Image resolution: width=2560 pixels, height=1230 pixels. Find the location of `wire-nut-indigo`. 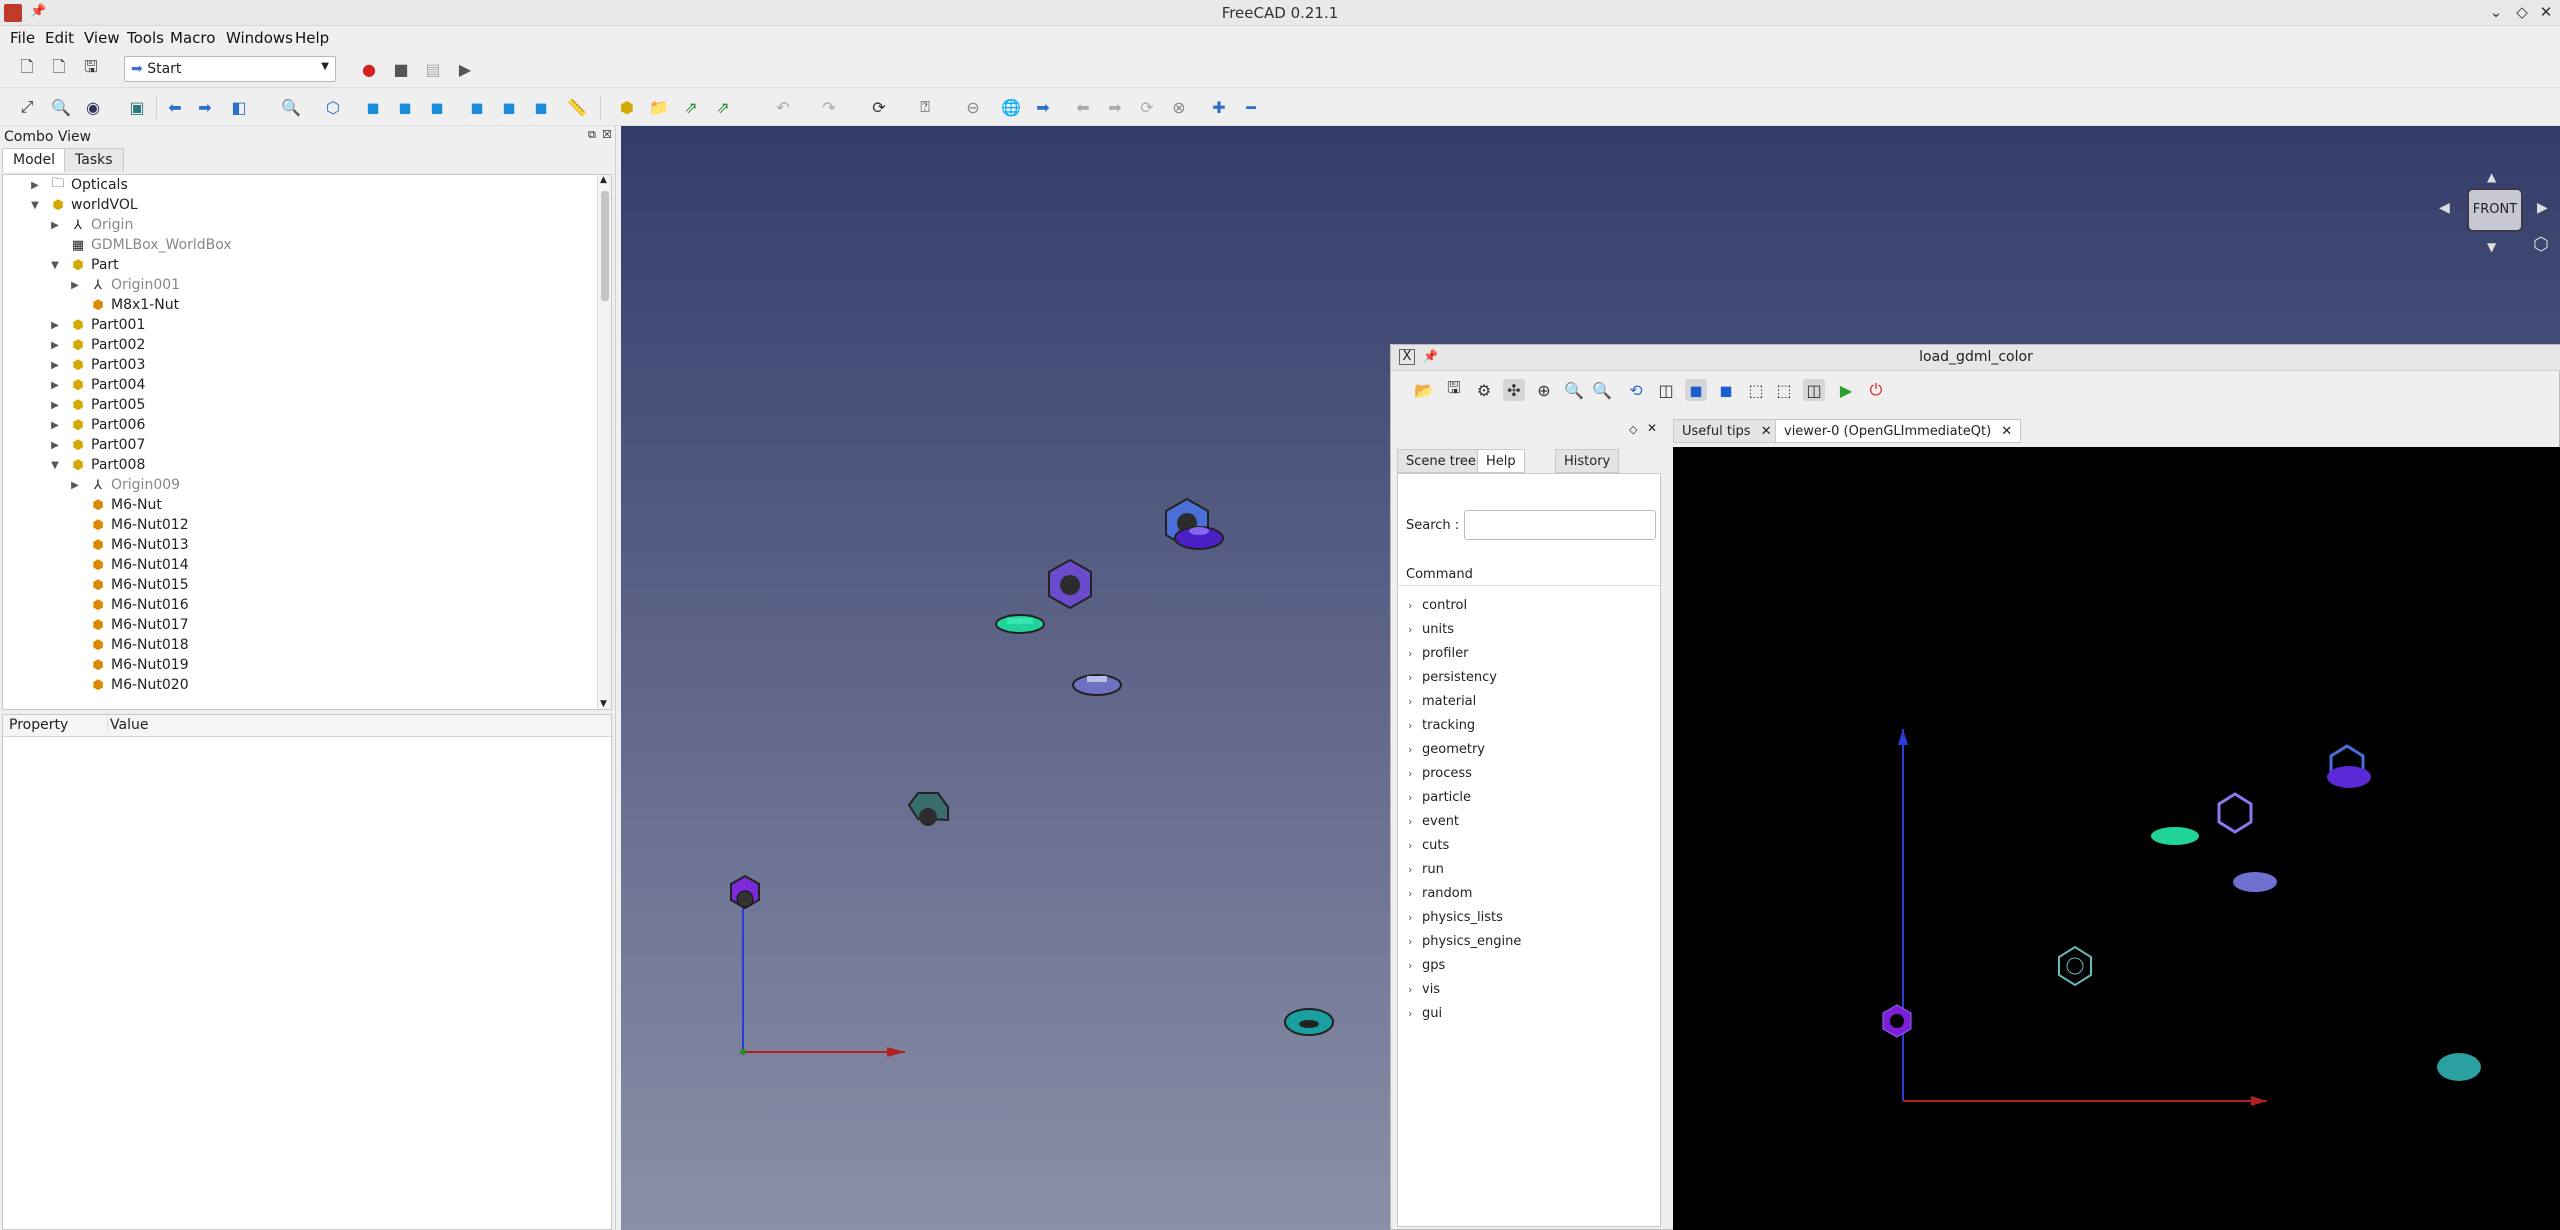

wire-nut-indigo is located at coordinates (2349, 777).